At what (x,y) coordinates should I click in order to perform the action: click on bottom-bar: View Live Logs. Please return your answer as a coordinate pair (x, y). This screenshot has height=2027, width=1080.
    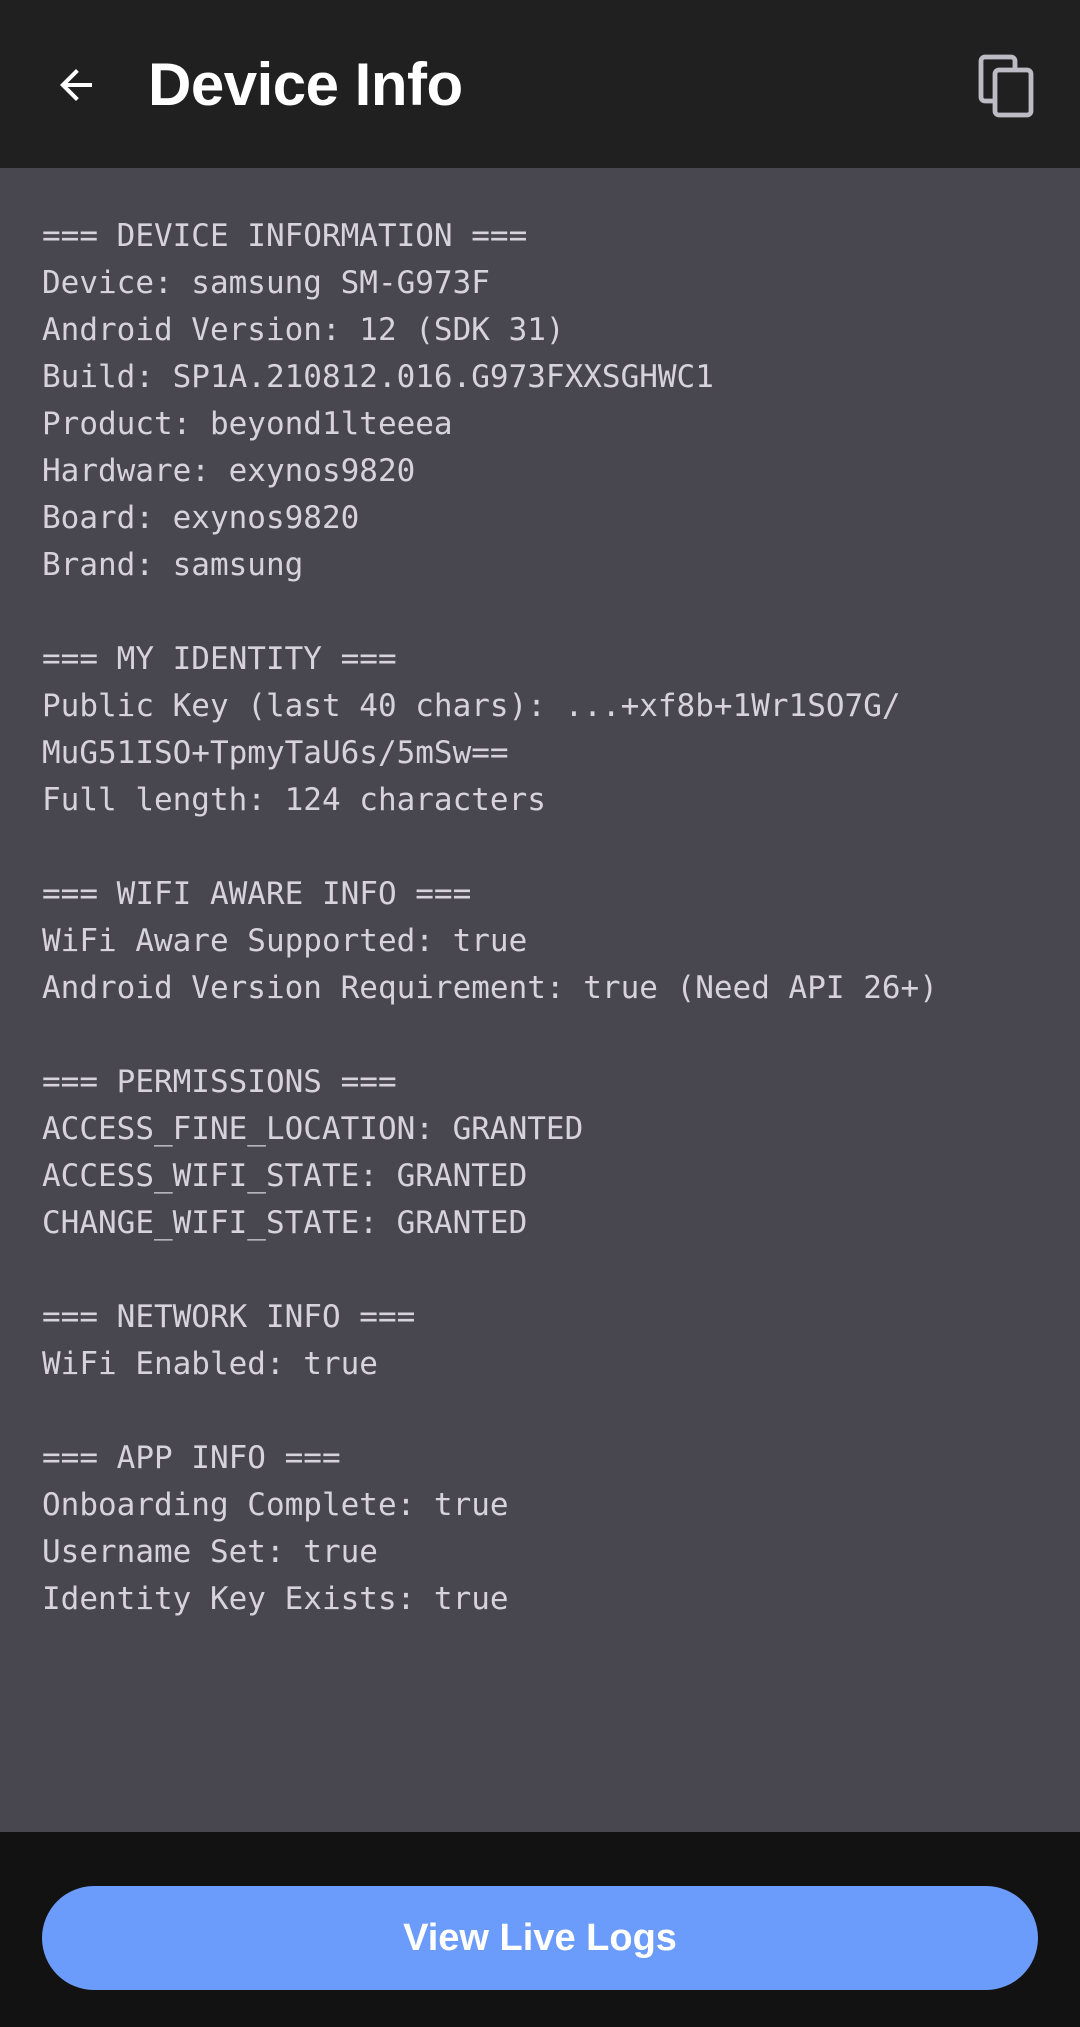
    Looking at the image, I should click on (540, 1929).